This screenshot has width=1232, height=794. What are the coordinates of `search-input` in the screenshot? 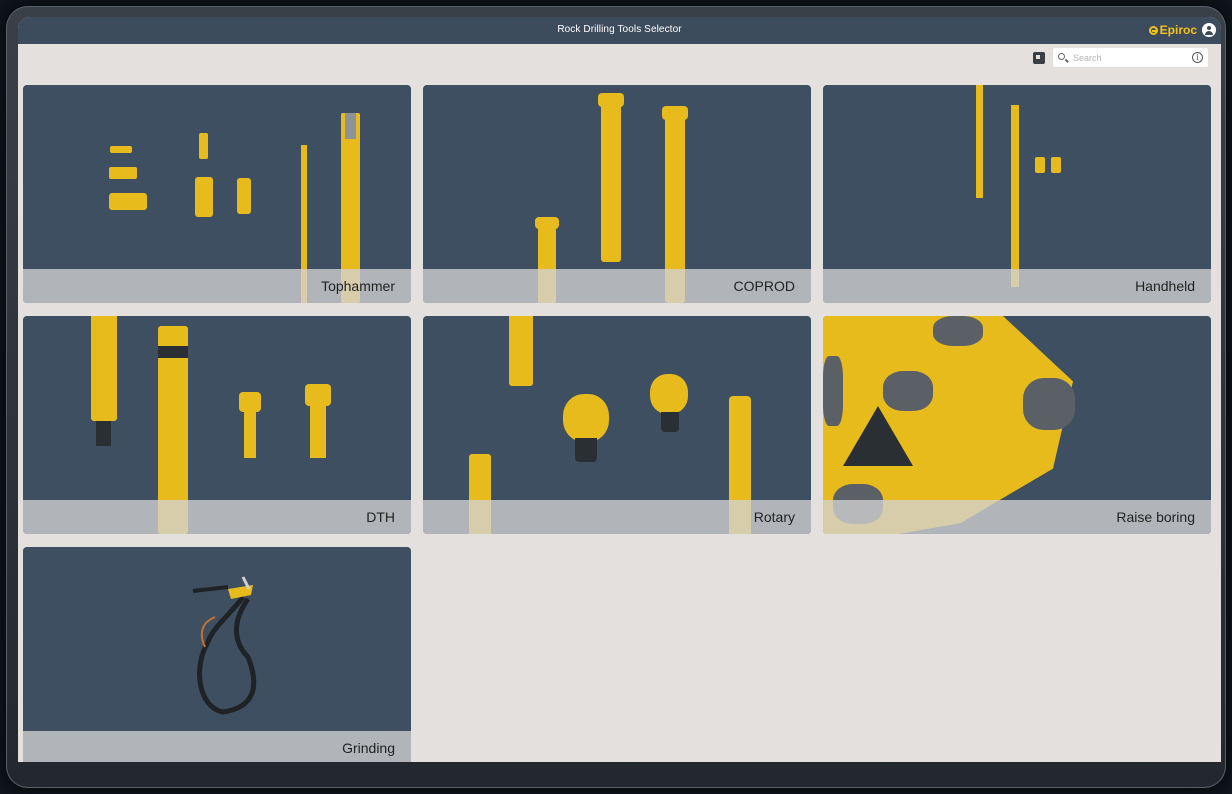 It's located at (1128, 58).